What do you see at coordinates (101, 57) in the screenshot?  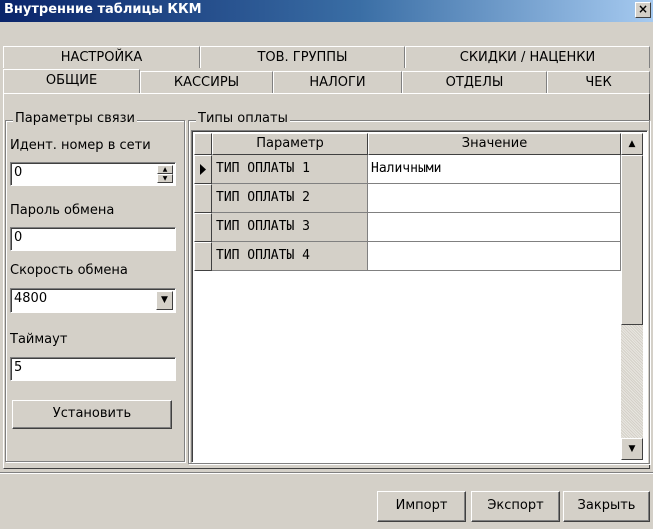 I see `tab-settings: НАСТРОЙКА` at bounding box center [101, 57].